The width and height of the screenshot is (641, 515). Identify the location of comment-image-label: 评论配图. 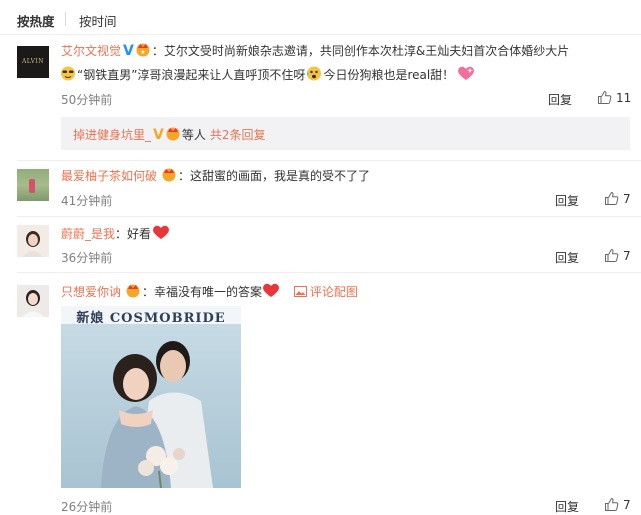
(333, 292).